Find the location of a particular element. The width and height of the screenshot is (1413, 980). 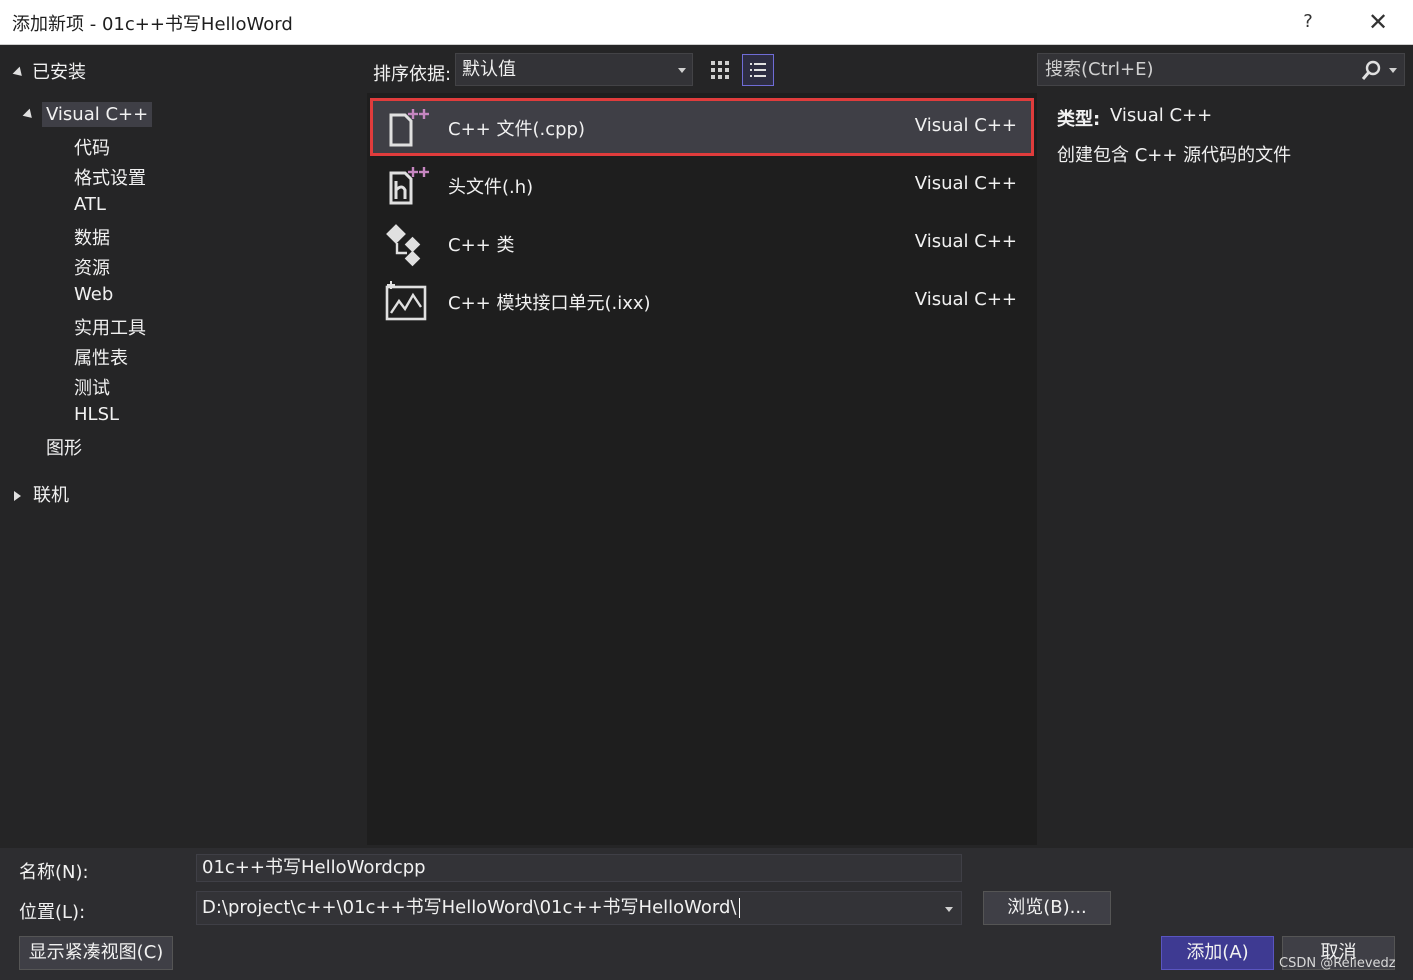

sort-label: 排序依据: is located at coordinates (412, 74).